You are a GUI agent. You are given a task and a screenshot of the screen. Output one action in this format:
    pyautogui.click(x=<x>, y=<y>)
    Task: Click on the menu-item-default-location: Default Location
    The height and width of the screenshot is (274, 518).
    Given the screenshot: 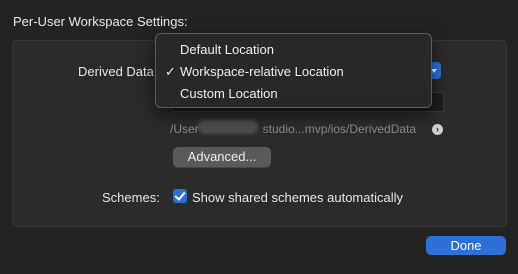 What is the action you would take?
    pyautogui.click(x=227, y=49)
    